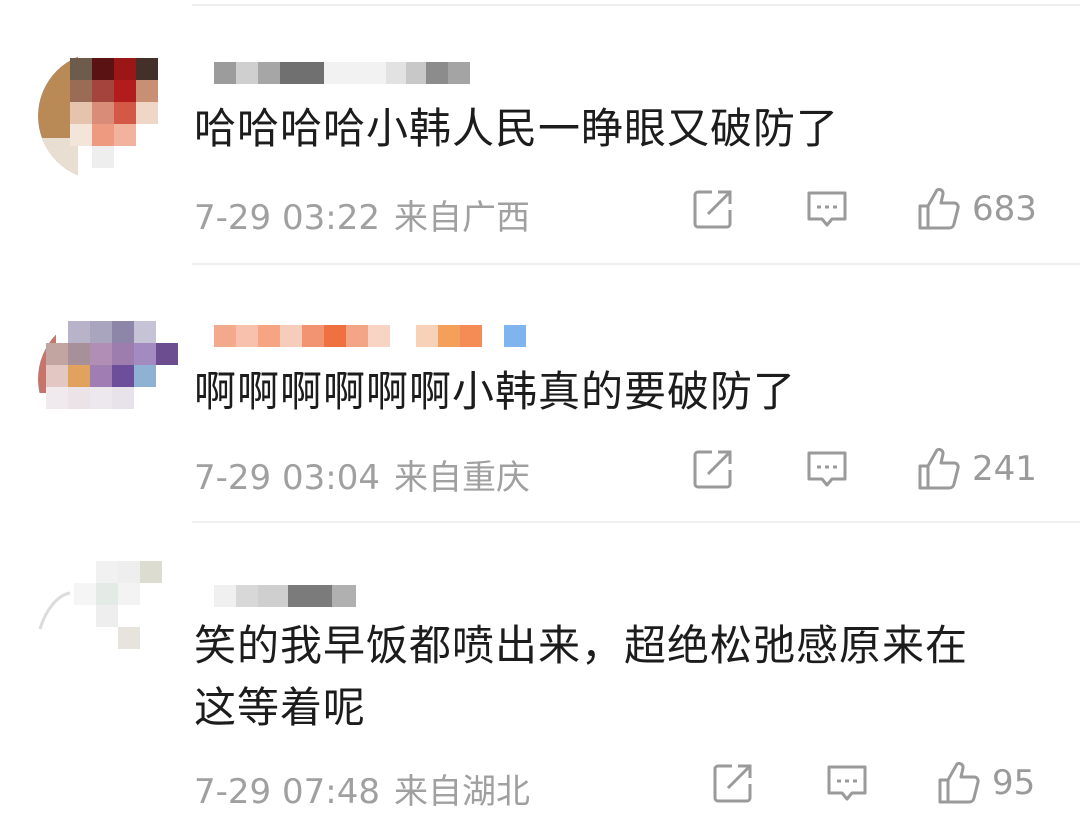 The width and height of the screenshot is (1080, 826). Describe the element at coordinates (280, 707) in the screenshot. I see `comment-text-line: 这等着呢` at that location.